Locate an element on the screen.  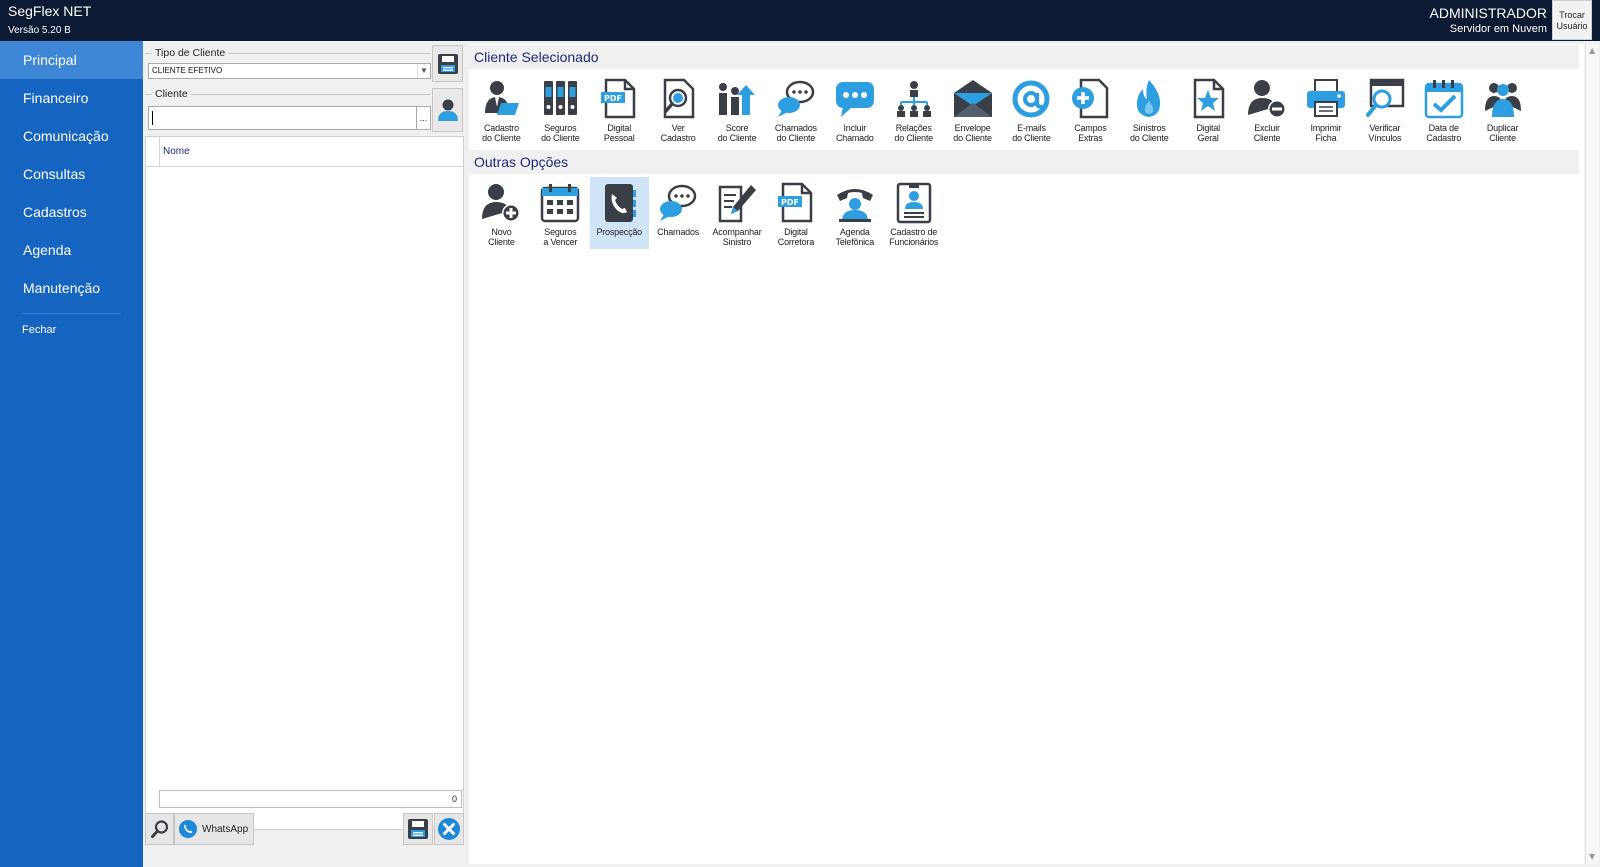
phone-book-icon is located at coordinates (621, 203).